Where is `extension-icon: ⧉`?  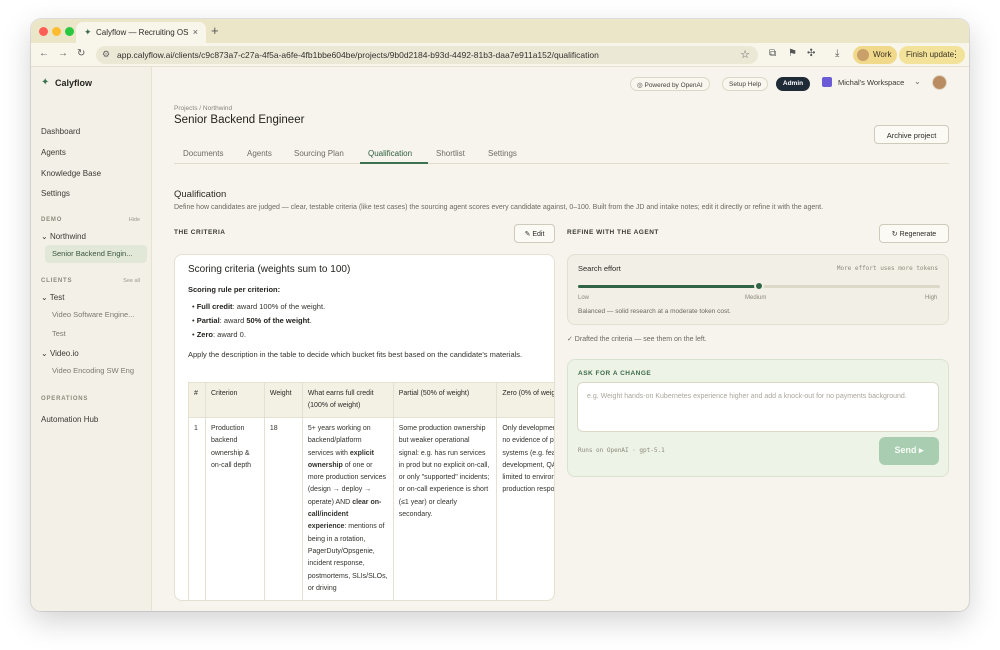 extension-icon: ⧉ is located at coordinates (772, 53).